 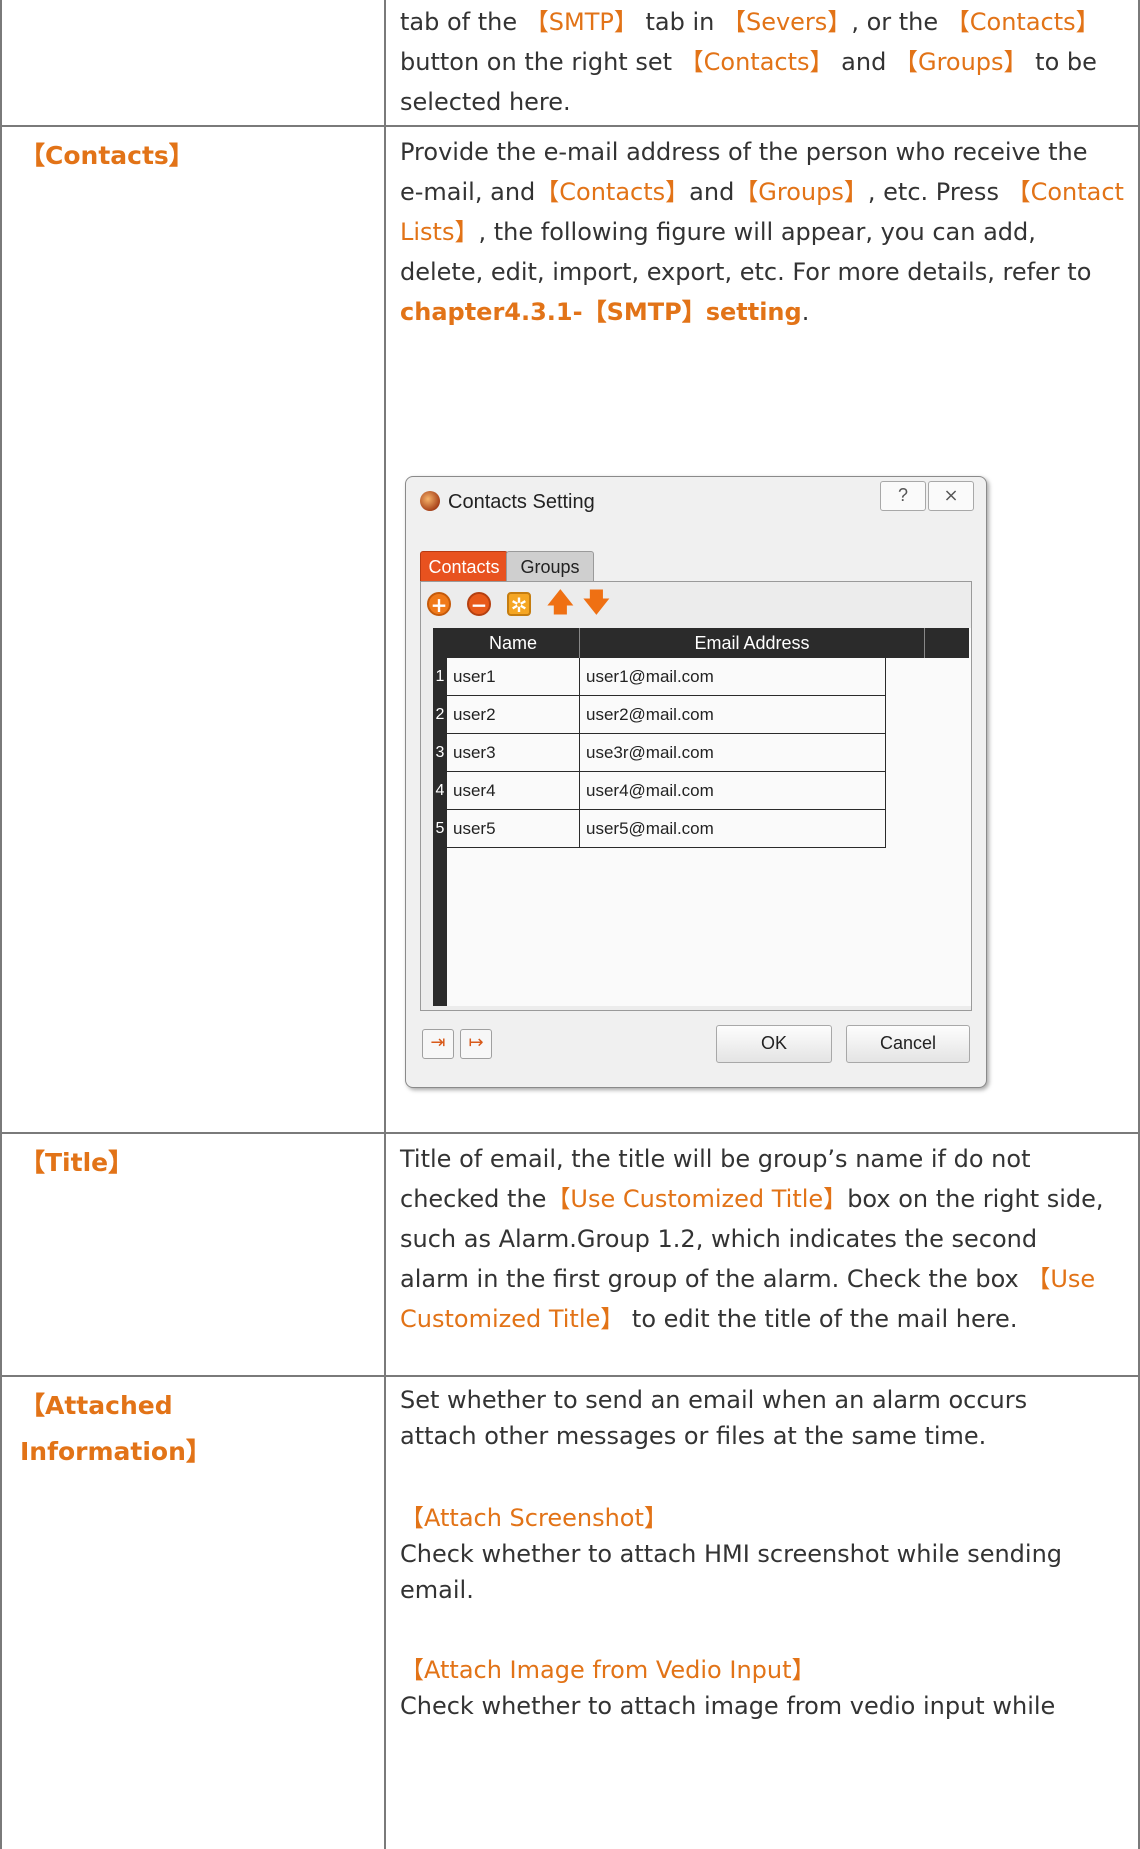 What do you see at coordinates (440, 714) in the screenshot?
I see `row-number: 2` at bounding box center [440, 714].